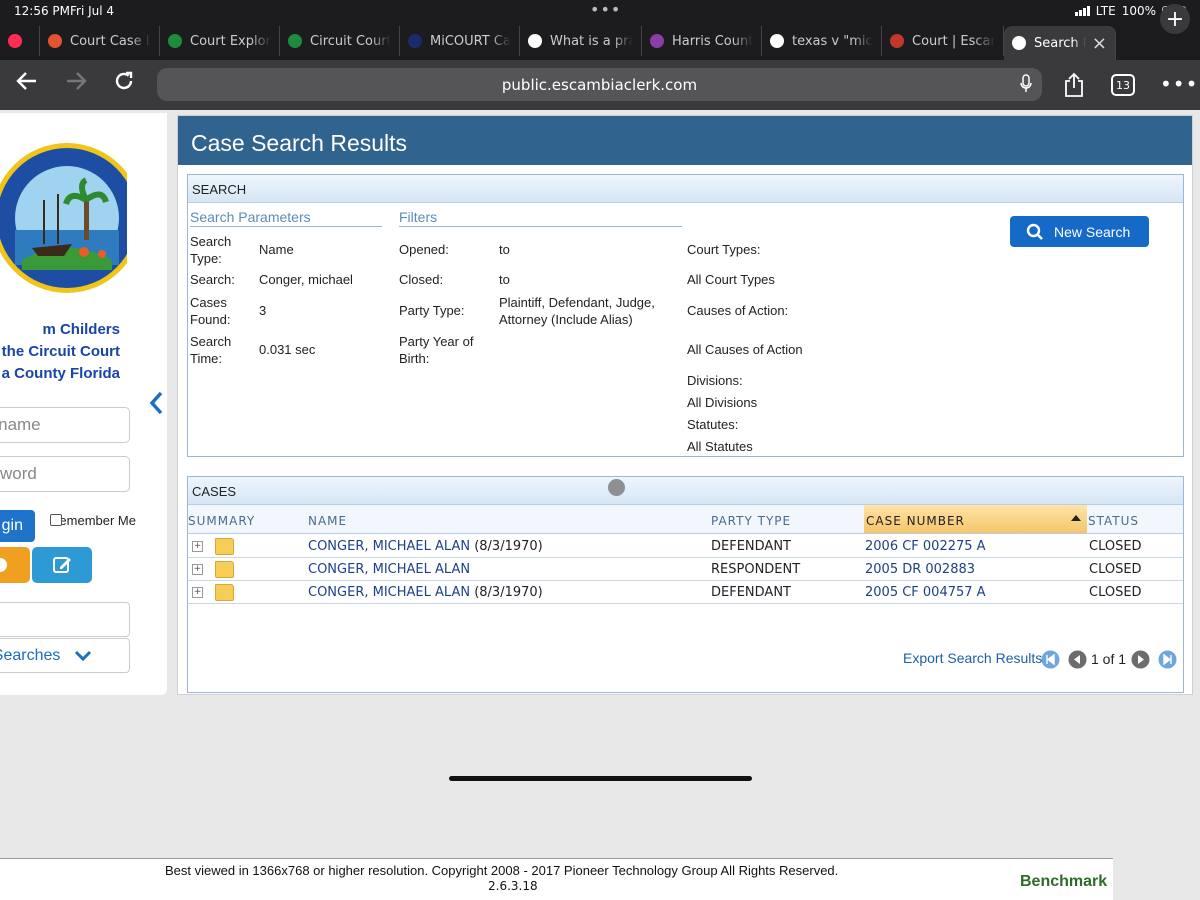 This screenshot has width=1200, height=900. Describe the element at coordinates (1133, 519) in the screenshot. I see `col-status: STATUS` at that location.